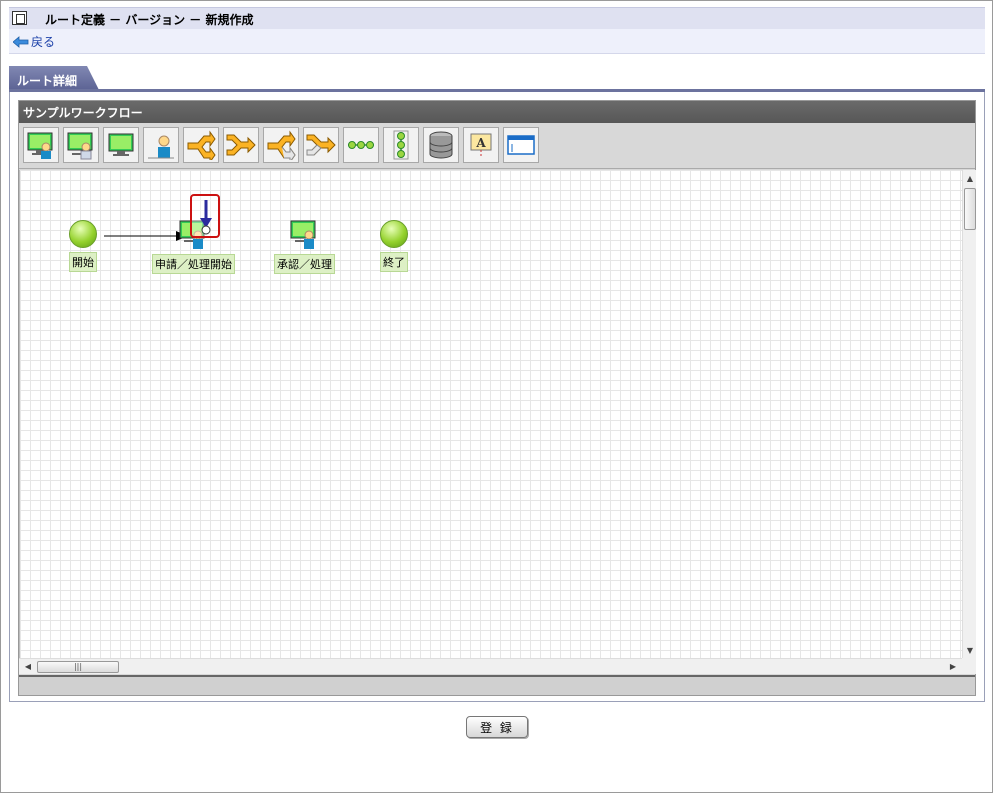 The width and height of the screenshot is (993, 793). I want to click on editor-status-bar, so click(497, 685).